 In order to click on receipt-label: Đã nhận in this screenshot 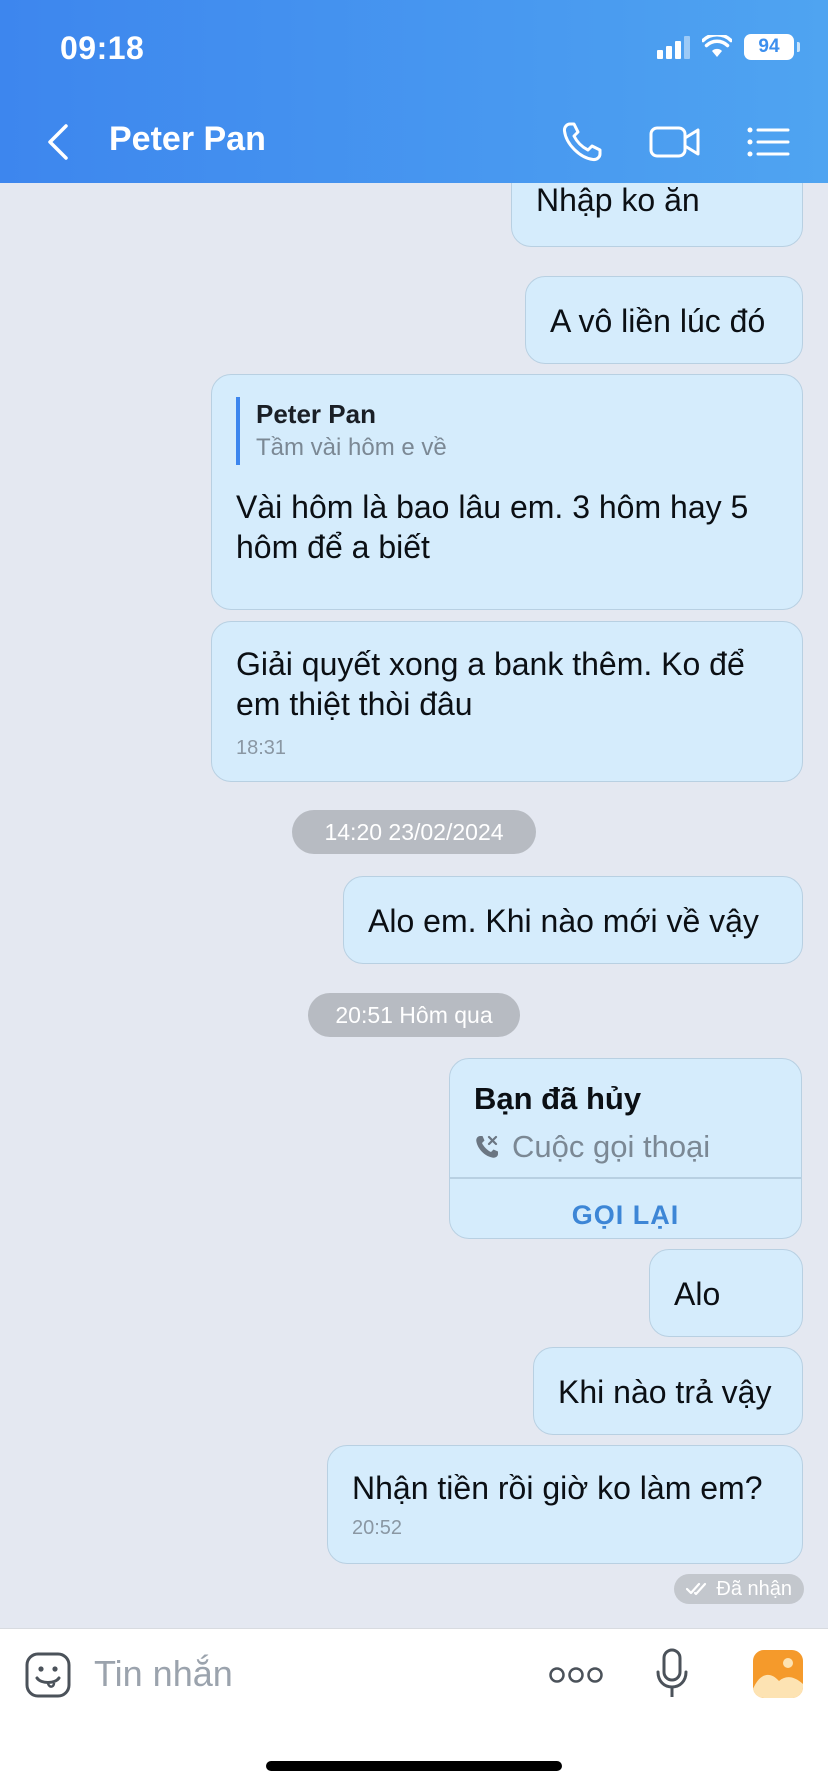, I will do `click(754, 1588)`.